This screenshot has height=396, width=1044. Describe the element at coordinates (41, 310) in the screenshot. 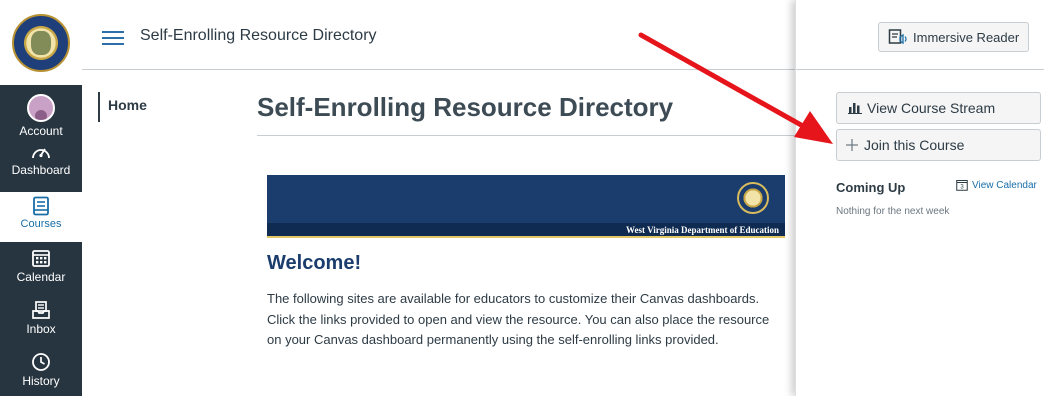

I see `inbox-icon` at that location.